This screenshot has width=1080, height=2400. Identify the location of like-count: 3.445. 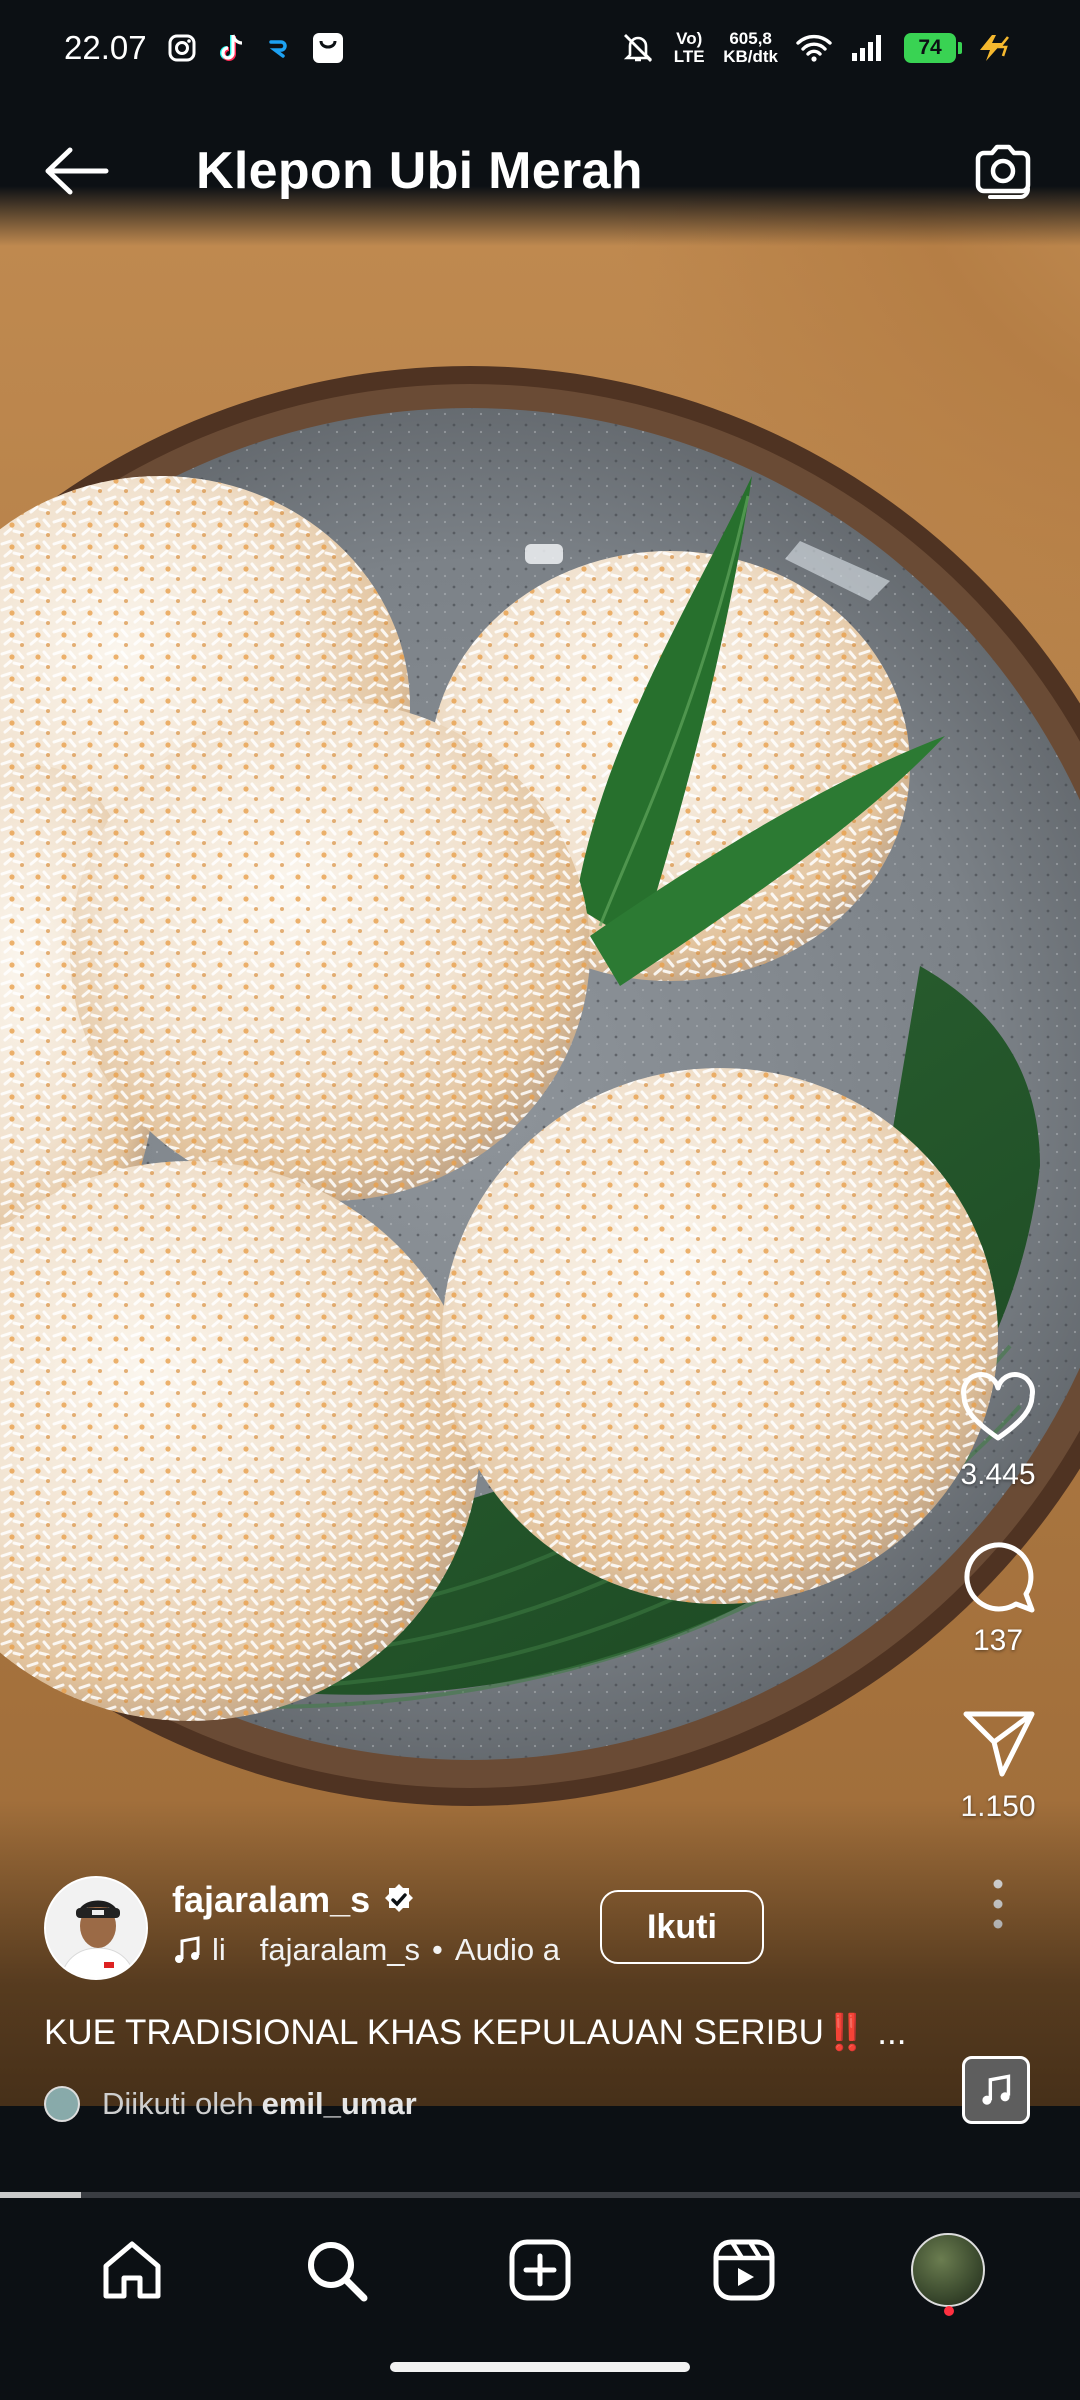
(998, 1474).